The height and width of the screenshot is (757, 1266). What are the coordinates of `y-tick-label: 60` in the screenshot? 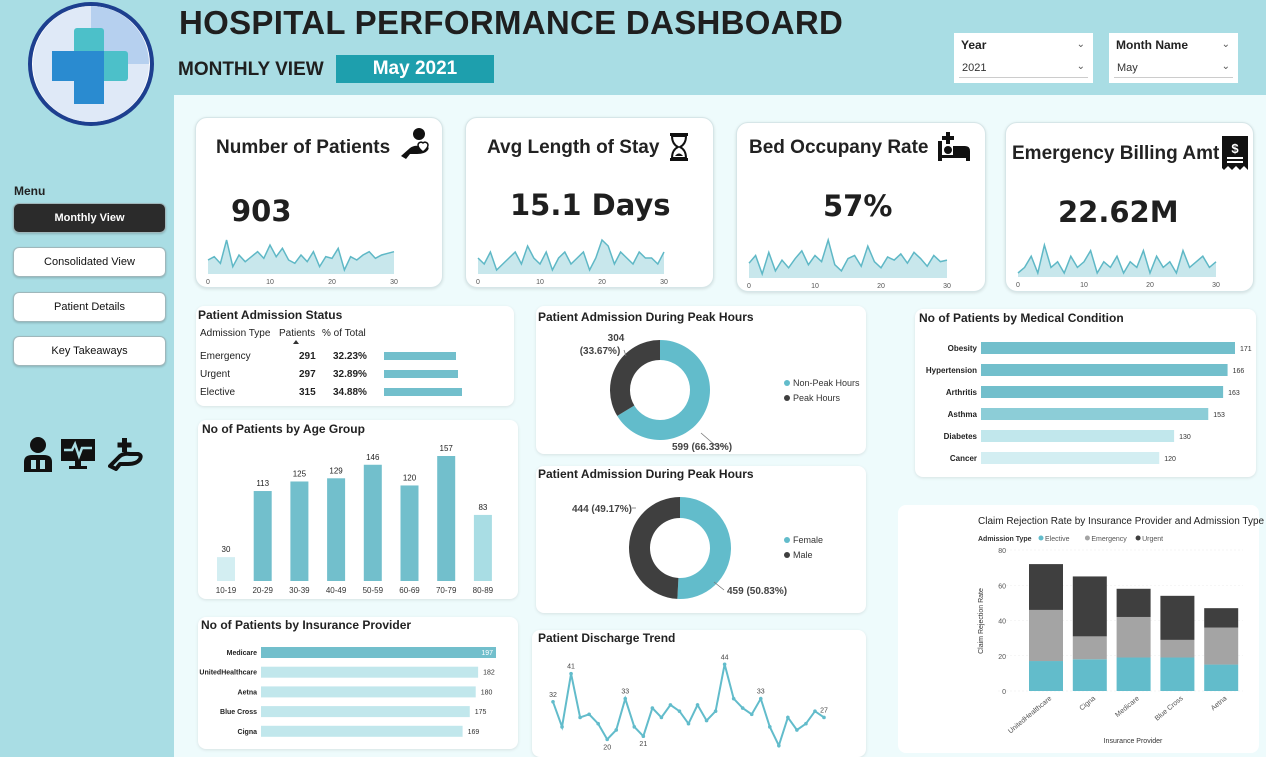 It's located at (1002, 586).